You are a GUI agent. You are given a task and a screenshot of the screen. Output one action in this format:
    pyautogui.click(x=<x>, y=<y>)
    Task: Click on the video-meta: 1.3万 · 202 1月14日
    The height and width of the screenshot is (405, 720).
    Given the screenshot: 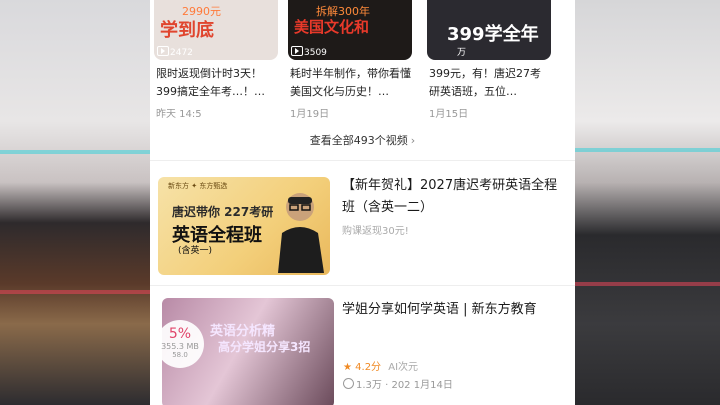 What is the action you would take?
    pyautogui.click(x=398, y=383)
    